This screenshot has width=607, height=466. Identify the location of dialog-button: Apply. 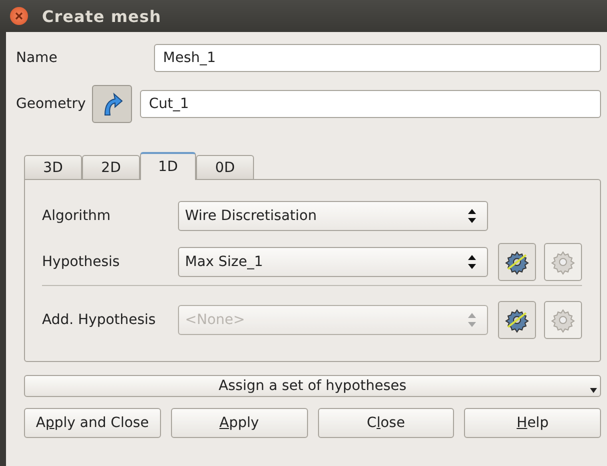
(239, 423).